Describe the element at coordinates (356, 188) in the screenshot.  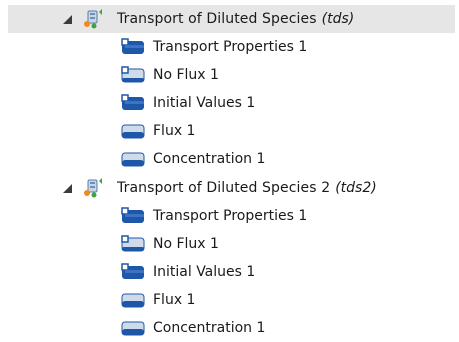
I see `physics-tag: (tds2)` at that location.